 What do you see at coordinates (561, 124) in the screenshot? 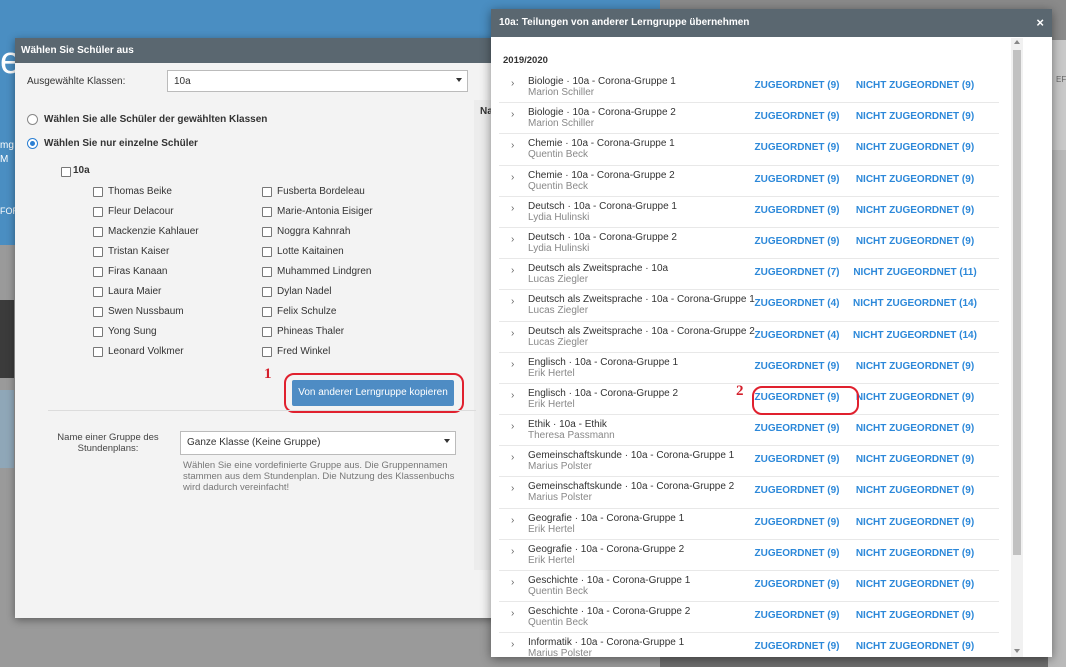
I see `group-teacher: Marion Schiller` at bounding box center [561, 124].